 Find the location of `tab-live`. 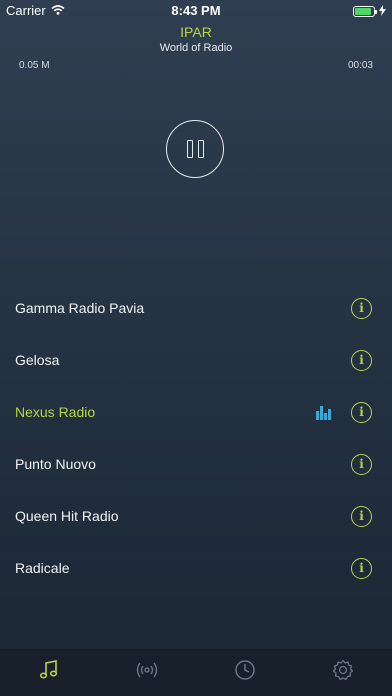

tab-live is located at coordinates (147, 672).